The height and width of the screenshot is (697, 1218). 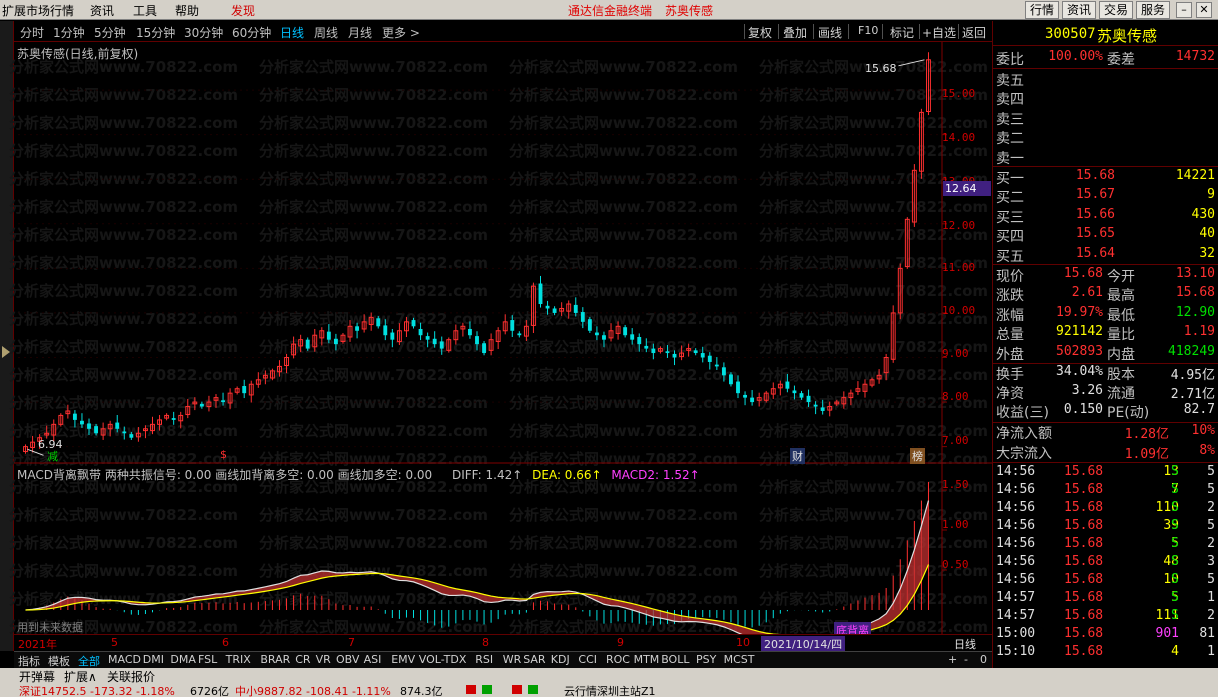 I want to click on expand-arrow-icon, so click(x=6, y=352).